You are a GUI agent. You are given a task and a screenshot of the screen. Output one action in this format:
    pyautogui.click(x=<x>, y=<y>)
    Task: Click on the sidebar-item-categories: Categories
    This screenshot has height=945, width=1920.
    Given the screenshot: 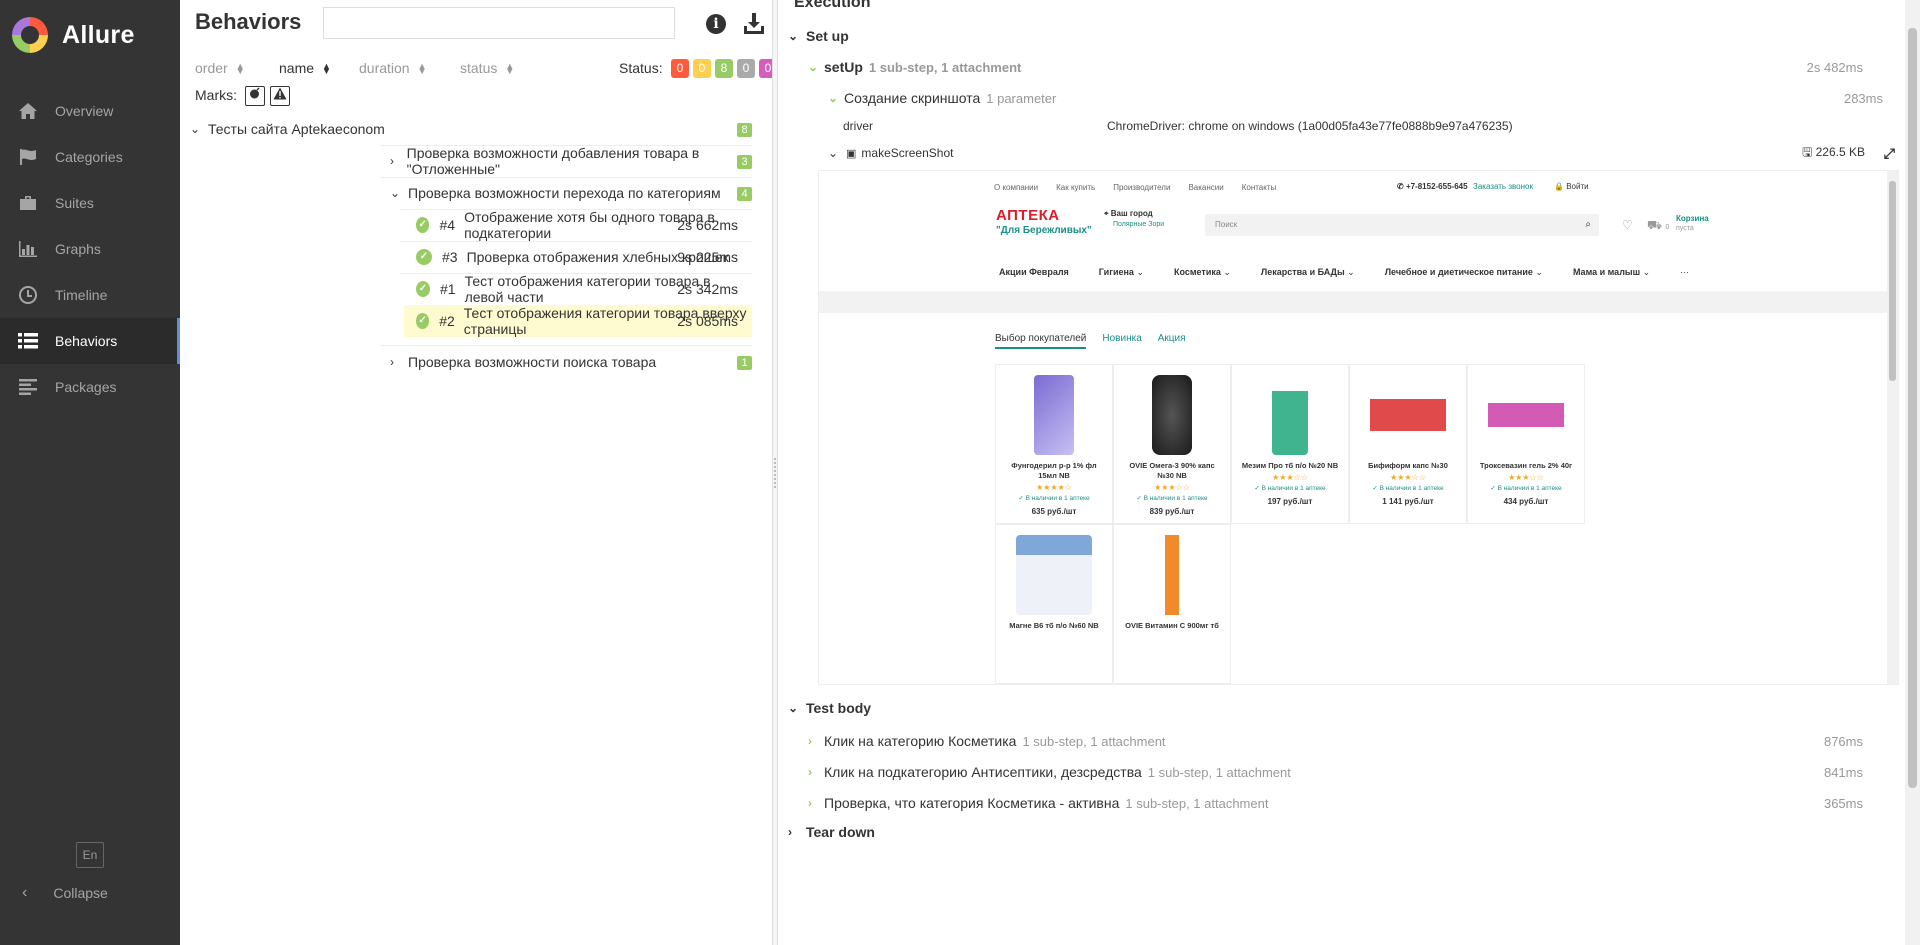 What is the action you would take?
    pyautogui.click(x=90, y=157)
    